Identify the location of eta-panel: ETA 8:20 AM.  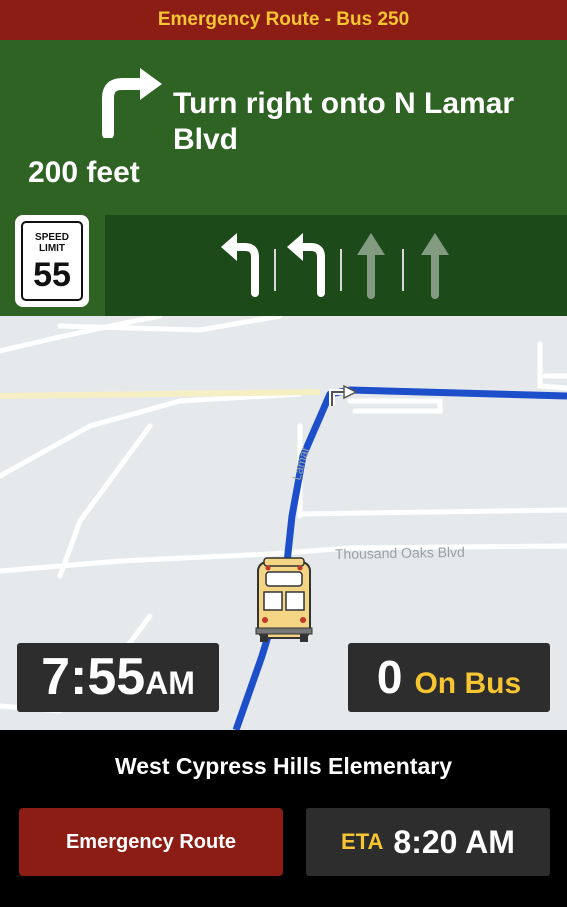
(428, 842).